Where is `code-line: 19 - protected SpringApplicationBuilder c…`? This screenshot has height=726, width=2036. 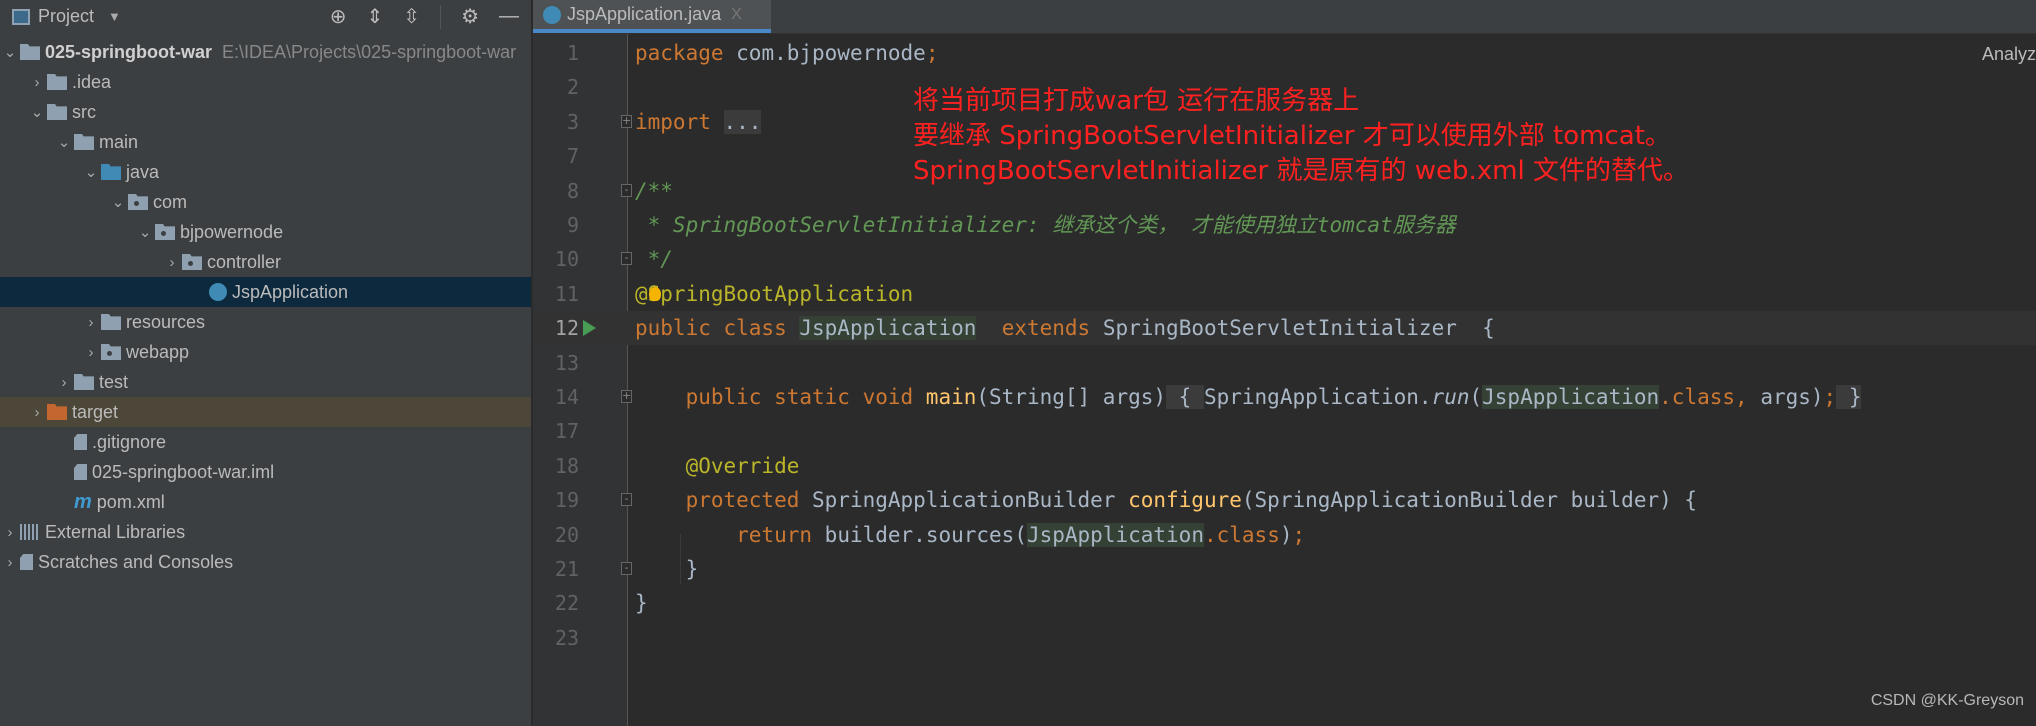
code-line: 19 - protected SpringApplicationBuilder c… is located at coordinates (1284, 500).